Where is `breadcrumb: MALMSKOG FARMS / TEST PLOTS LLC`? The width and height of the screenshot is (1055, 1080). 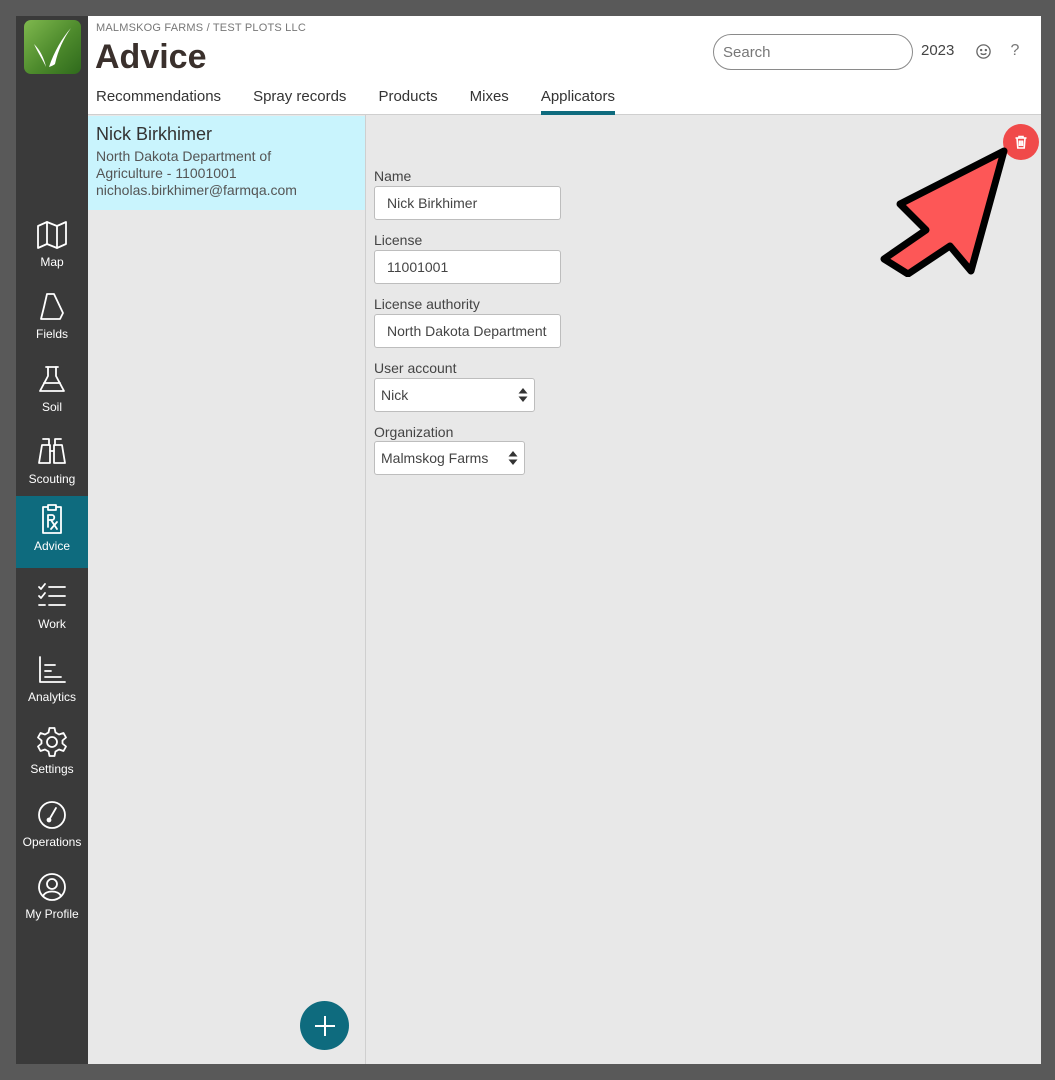 breadcrumb: MALMSKOG FARMS / TEST PLOTS LLC is located at coordinates (201, 28).